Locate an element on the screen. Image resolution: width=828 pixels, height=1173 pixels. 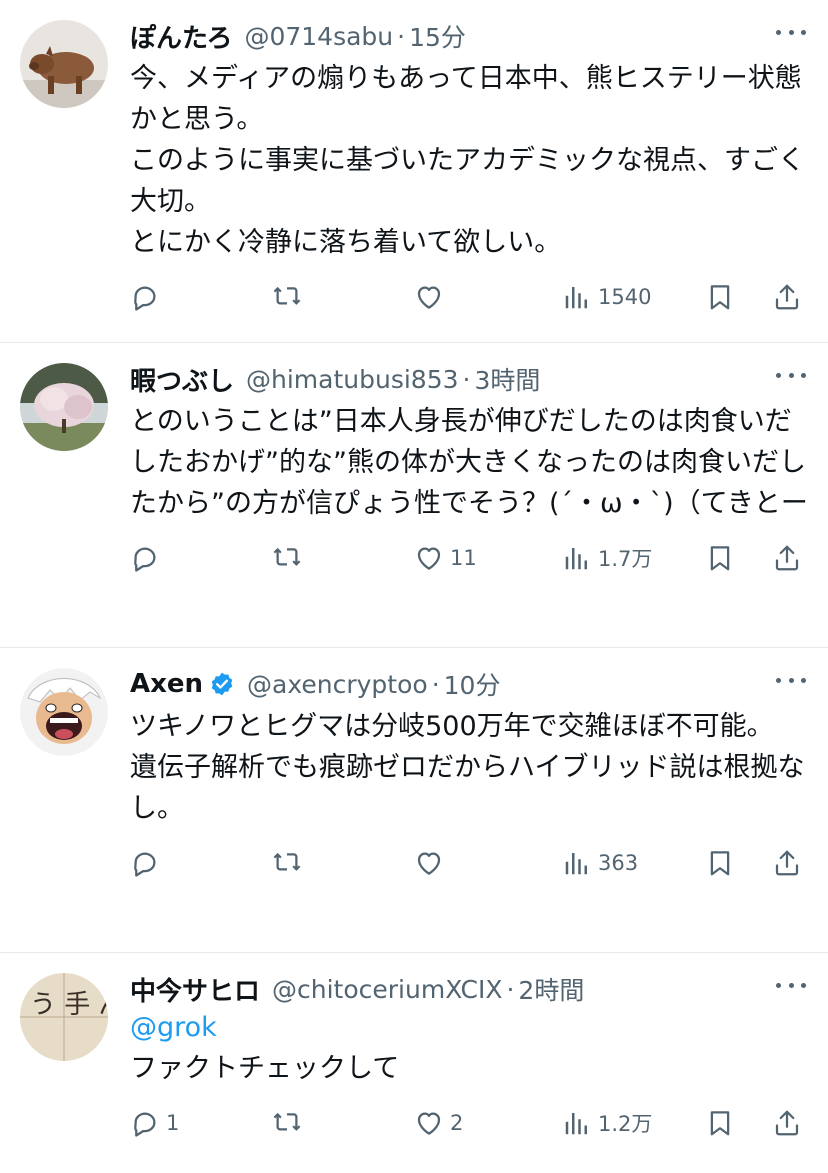
verified-badge-icon is located at coordinates (222, 684).